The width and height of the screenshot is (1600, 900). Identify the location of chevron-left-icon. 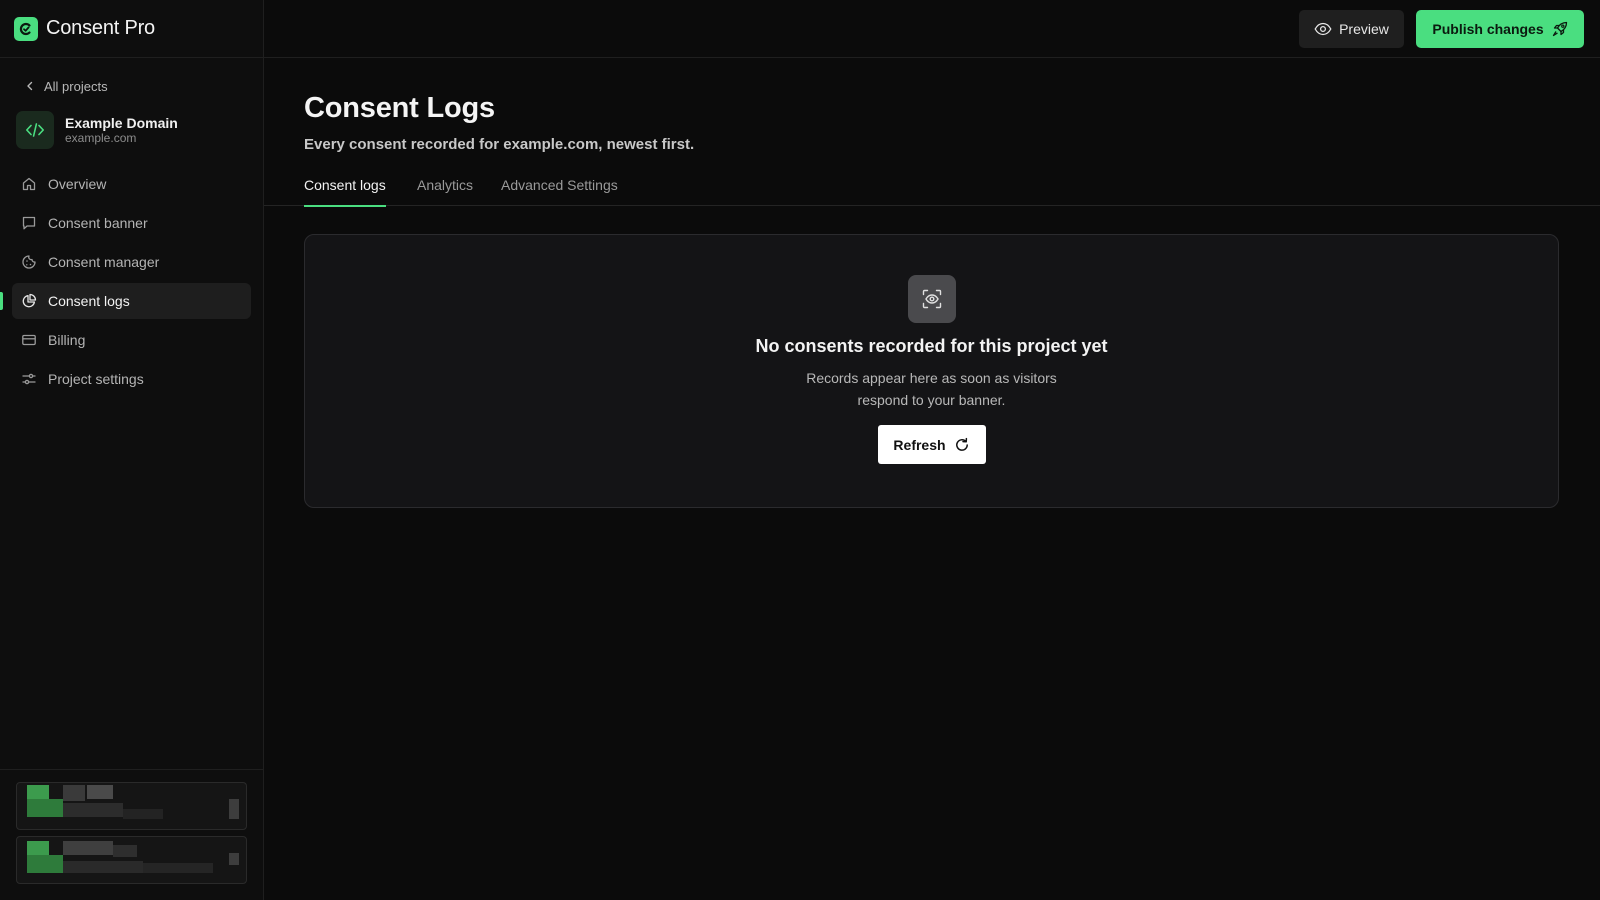
(30, 86).